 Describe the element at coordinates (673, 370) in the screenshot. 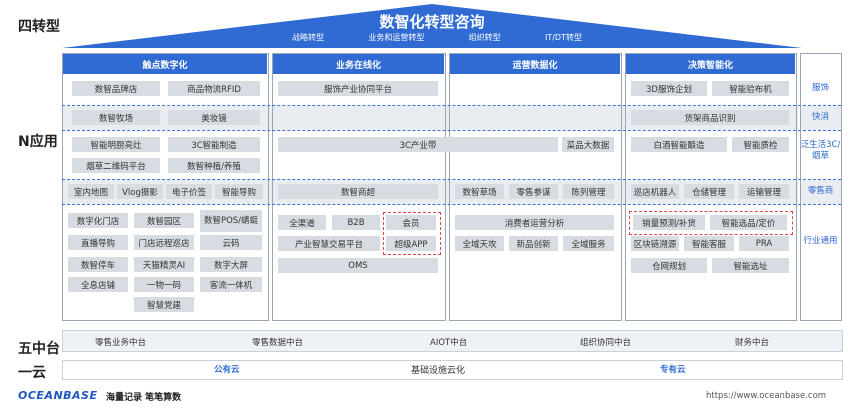

I see `cloud-private: 专有云` at that location.